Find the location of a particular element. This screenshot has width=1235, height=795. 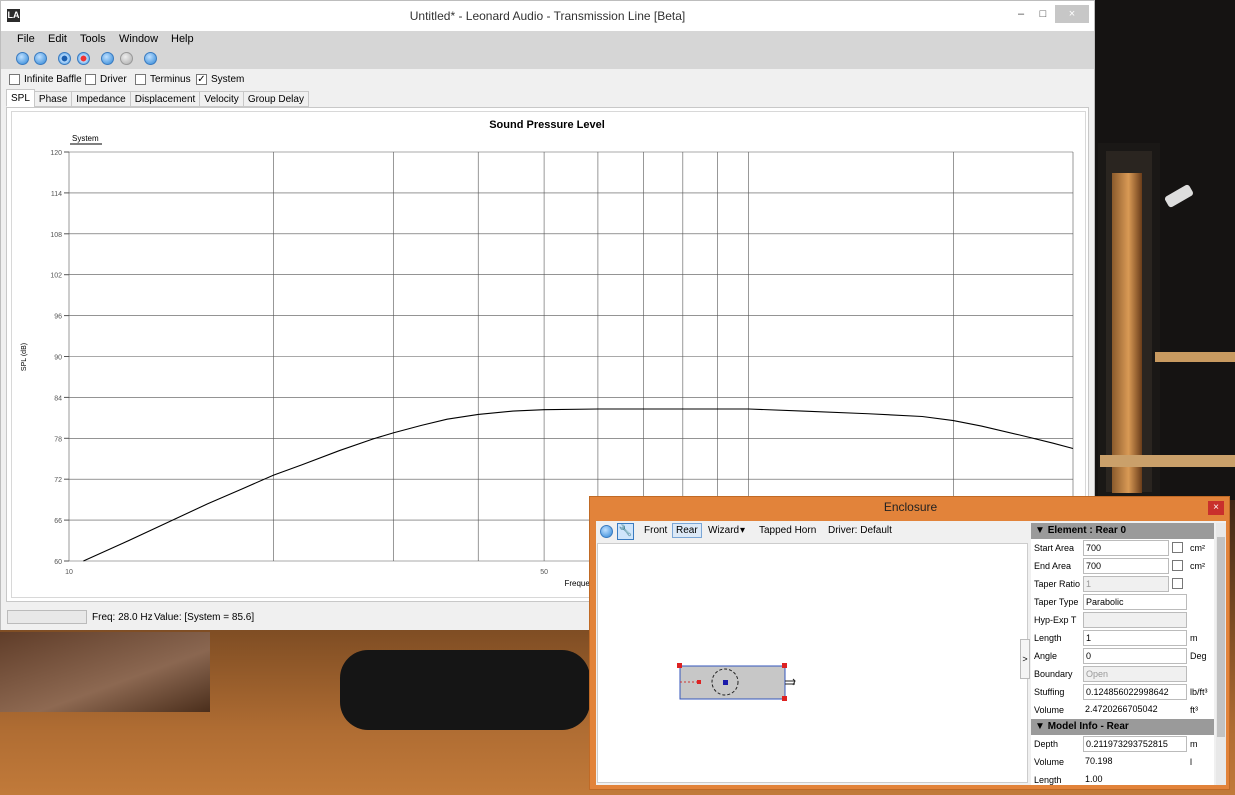

rewind-alt-icon is located at coordinates (40, 58).